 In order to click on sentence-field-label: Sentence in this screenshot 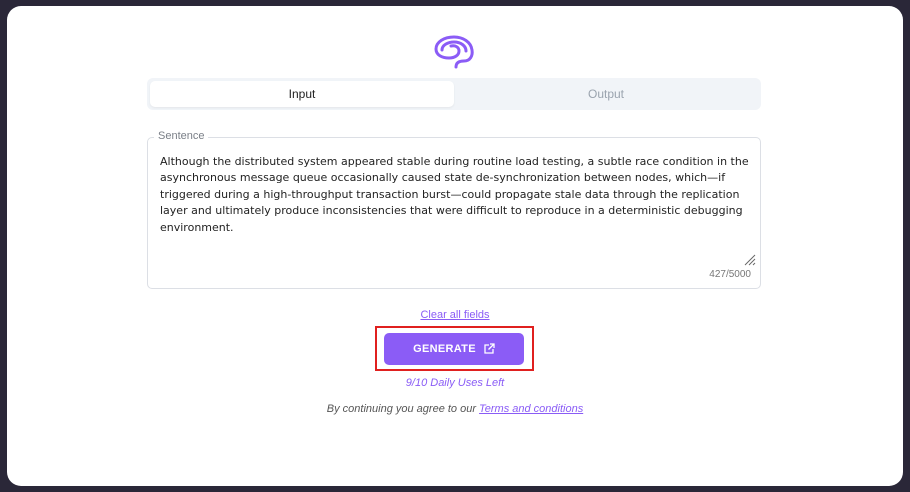, I will do `click(181, 136)`.